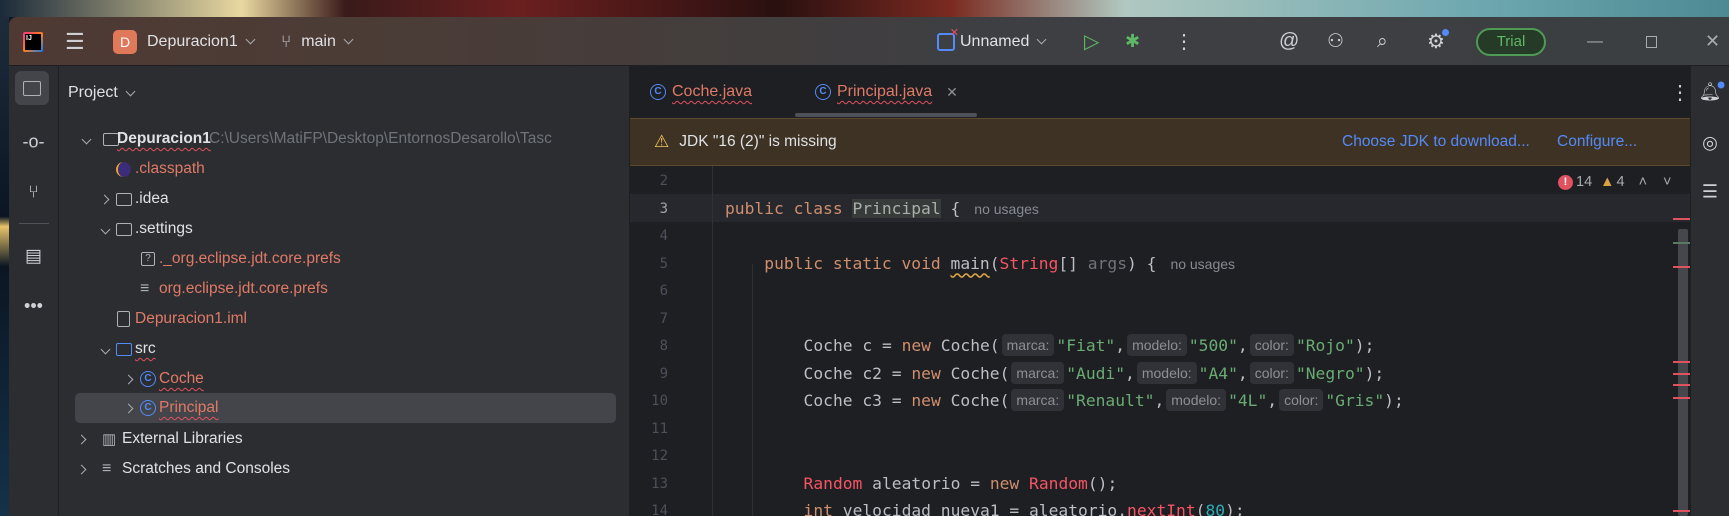 The image size is (1729, 516). Describe the element at coordinates (1712, 41) in the screenshot. I see `close-button: ✕` at that location.